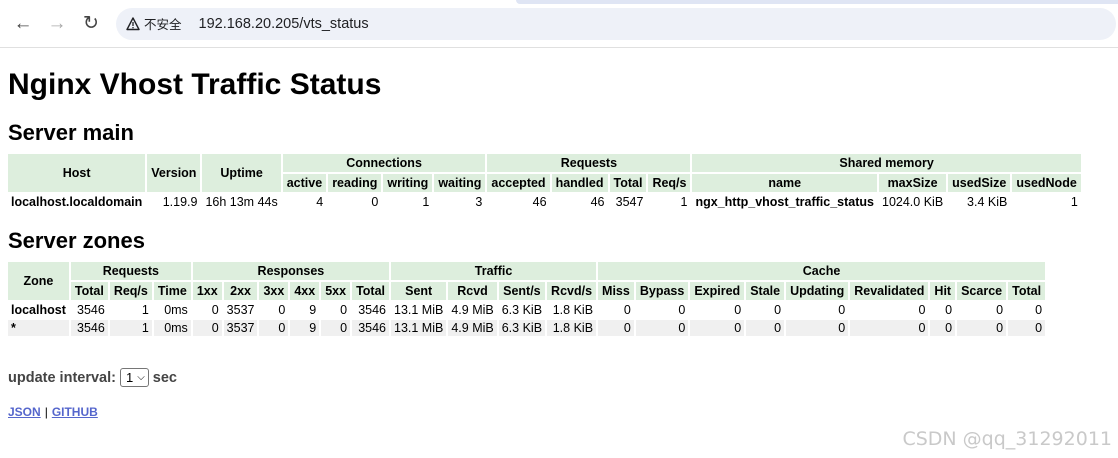 The width and height of the screenshot is (1118, 458). Describe the element at coordinates (320, 202) in the screenshot. I see `cell-active: 4` at that location.